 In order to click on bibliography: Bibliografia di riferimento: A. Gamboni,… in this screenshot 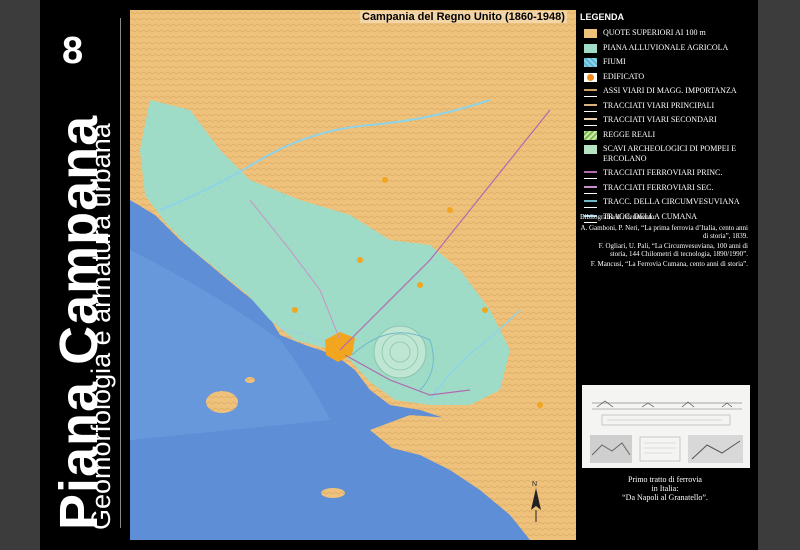, I will do `click(668, 241)`.